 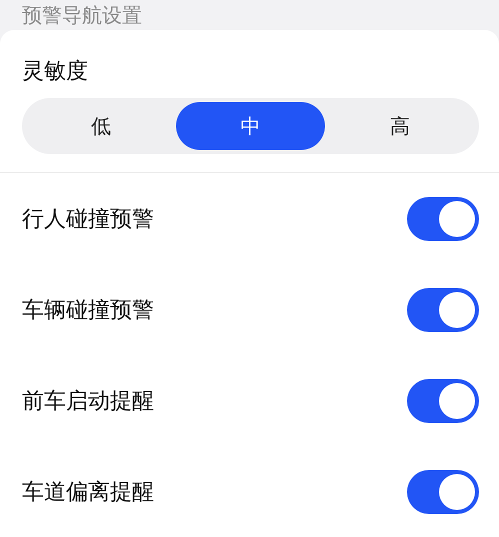 What do you see at coordinates (101, 126) in the screenshot?
I see `segment-option: 低` at bounding box center [101, 126].